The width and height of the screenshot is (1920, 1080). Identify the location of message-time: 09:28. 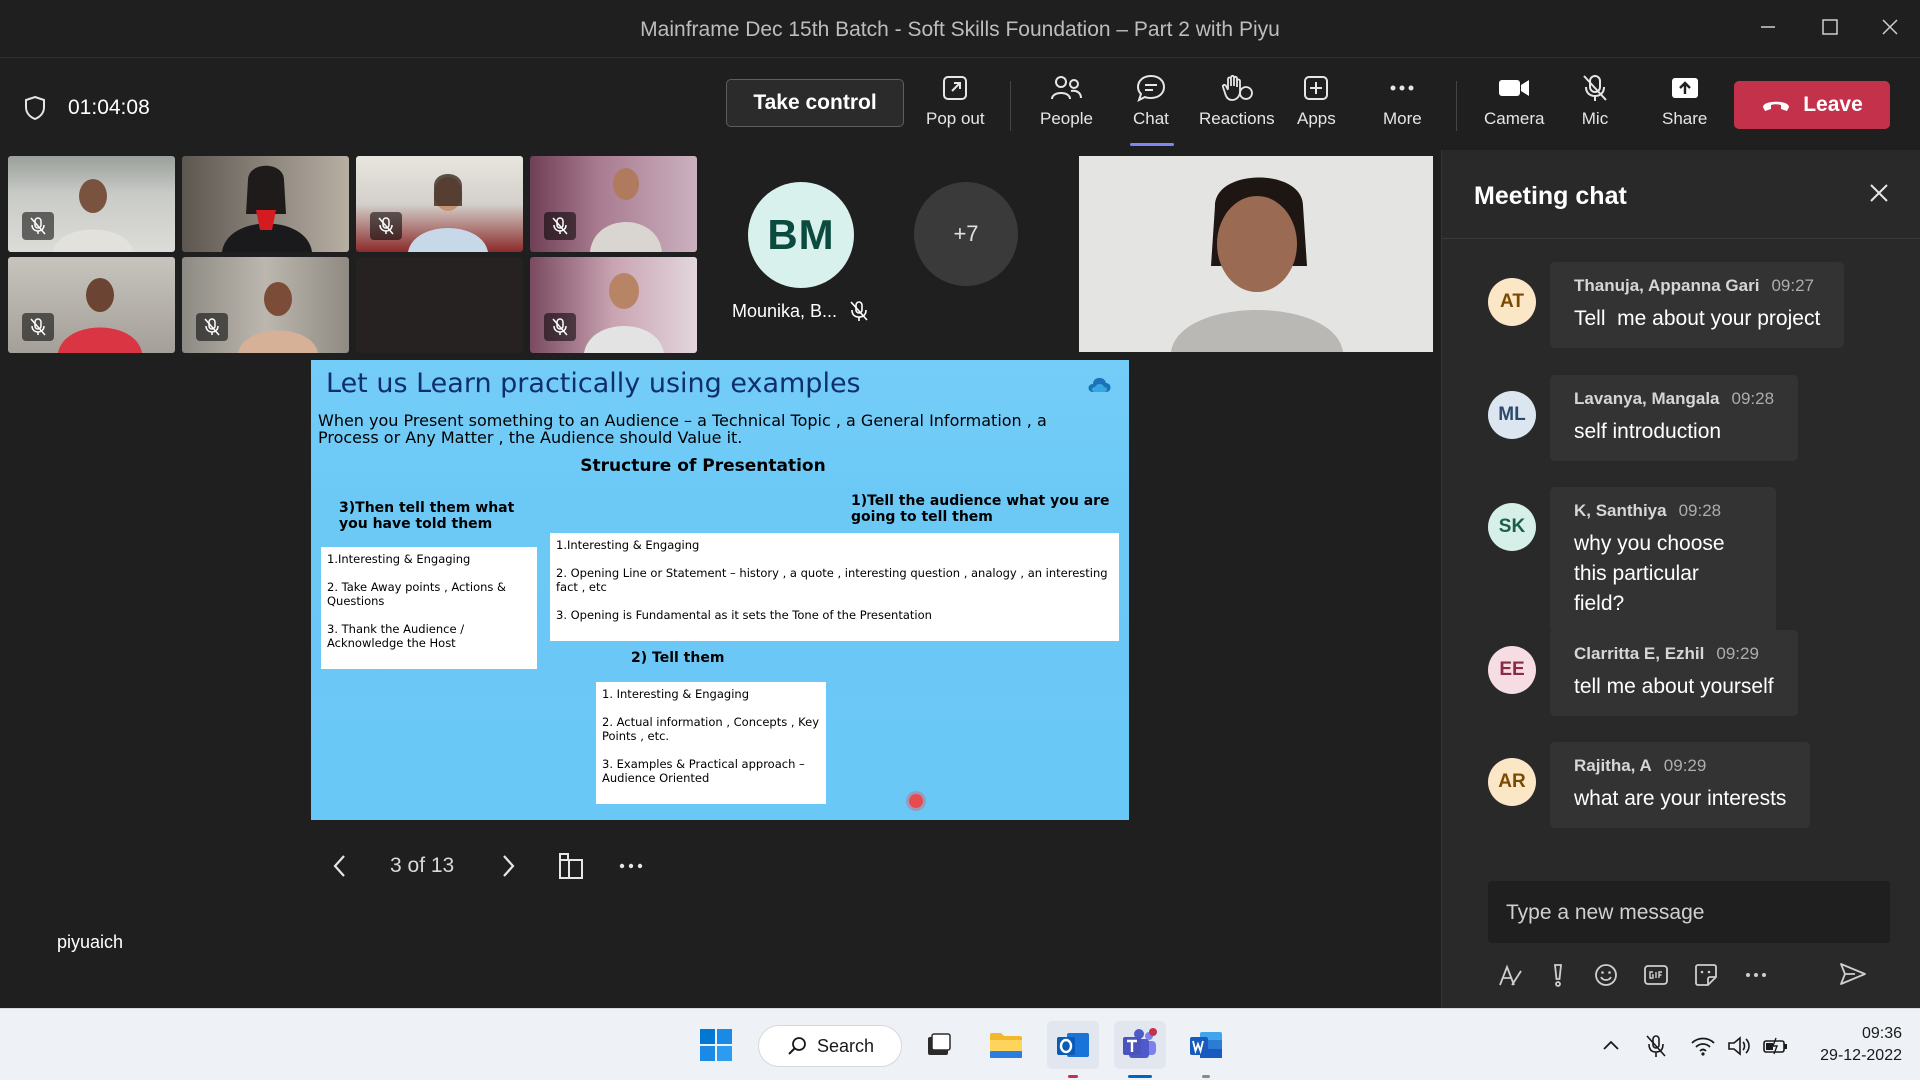
(1753, 398).